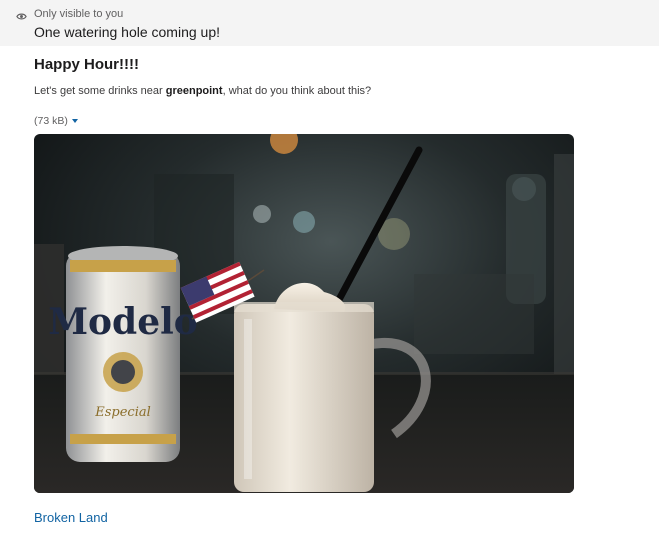 This screenshot has height=541, width=659. I want to click on ephemeral-header: Only visible to you, so click(69, 14).